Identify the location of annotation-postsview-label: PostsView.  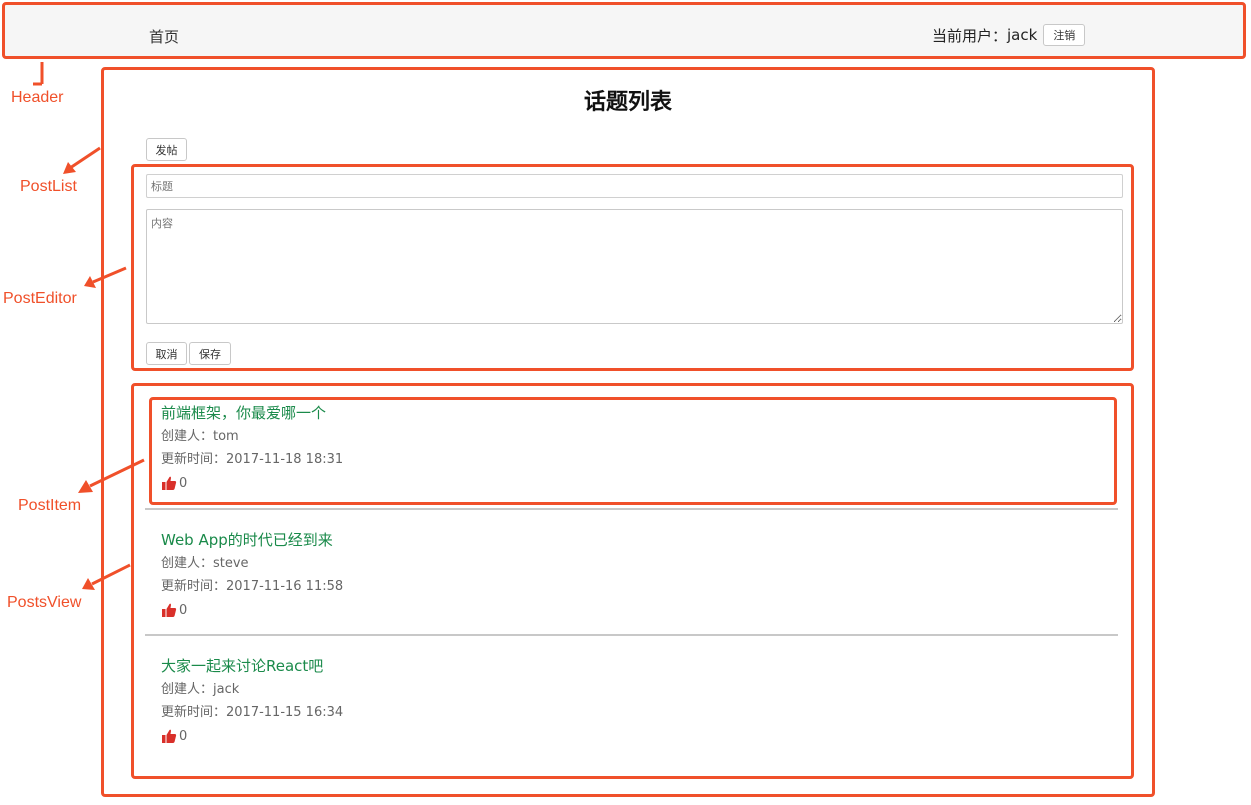
(44, 602).